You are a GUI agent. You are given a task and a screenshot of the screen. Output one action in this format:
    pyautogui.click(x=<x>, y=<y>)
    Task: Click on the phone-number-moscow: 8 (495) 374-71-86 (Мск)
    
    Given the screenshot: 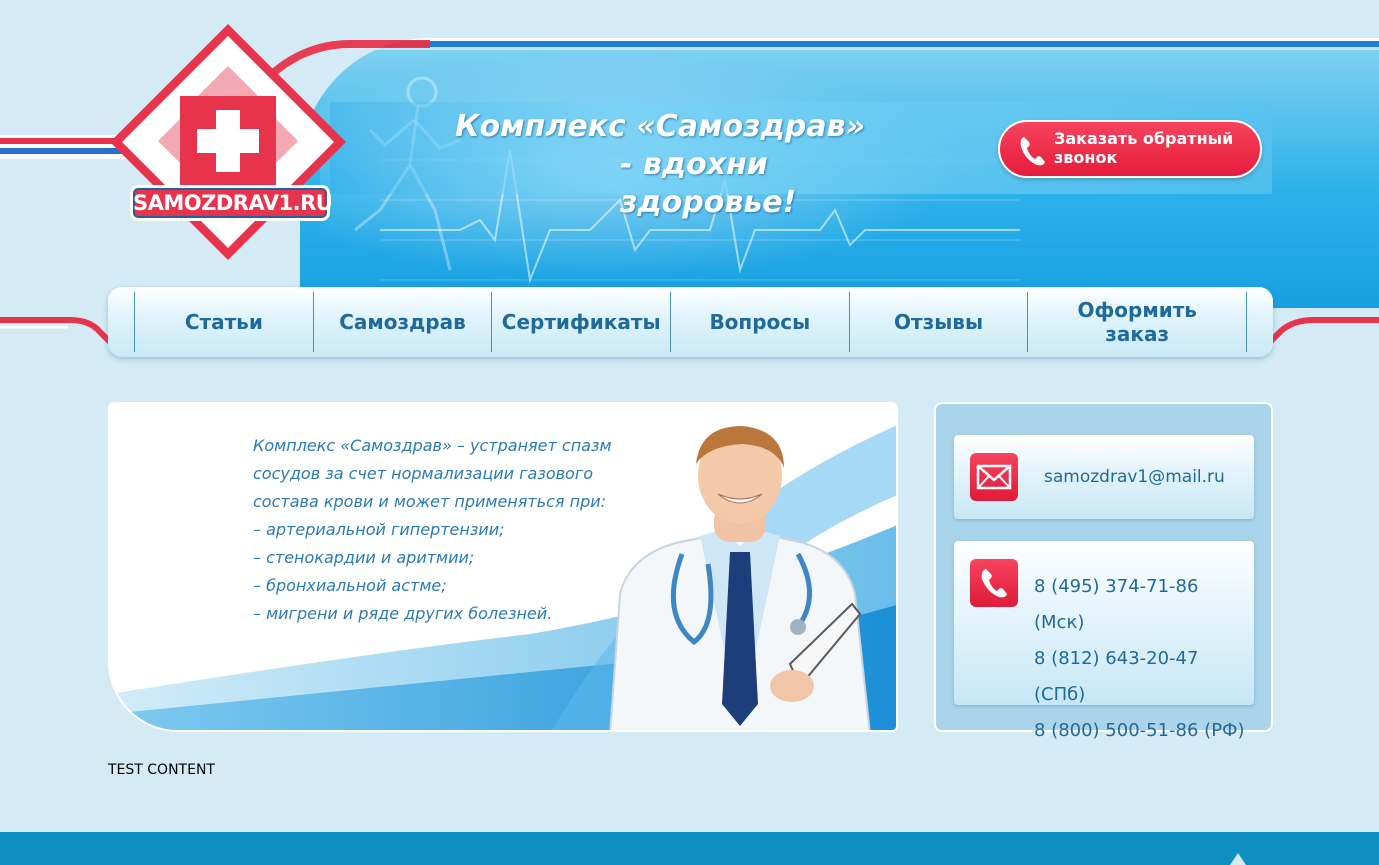 What is the action you would take?
    pyautogui.click(x=1144, y=605)
    